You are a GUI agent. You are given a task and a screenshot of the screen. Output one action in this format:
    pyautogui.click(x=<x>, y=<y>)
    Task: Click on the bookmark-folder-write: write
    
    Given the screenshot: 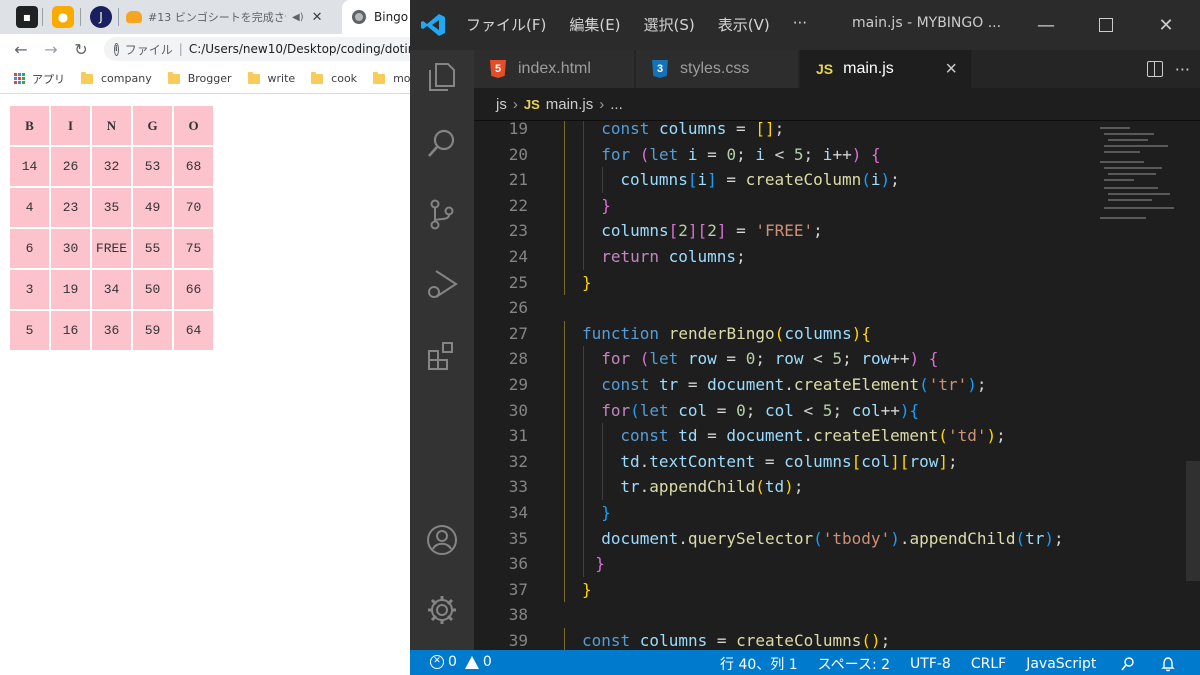 What is the action you would take?
    pyautogui.click(x=271, y=78)
    